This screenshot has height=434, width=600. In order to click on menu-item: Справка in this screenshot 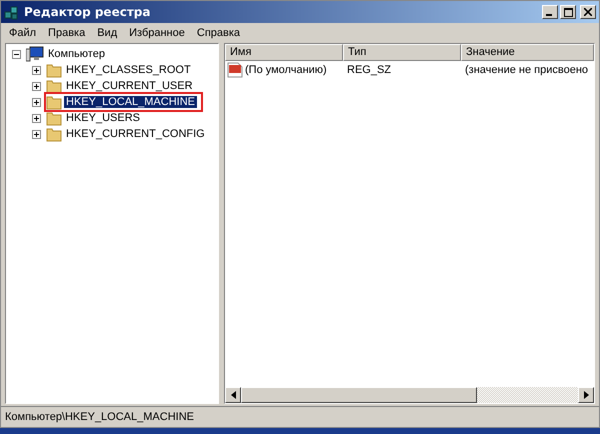, I will do `click(218, 33)`.